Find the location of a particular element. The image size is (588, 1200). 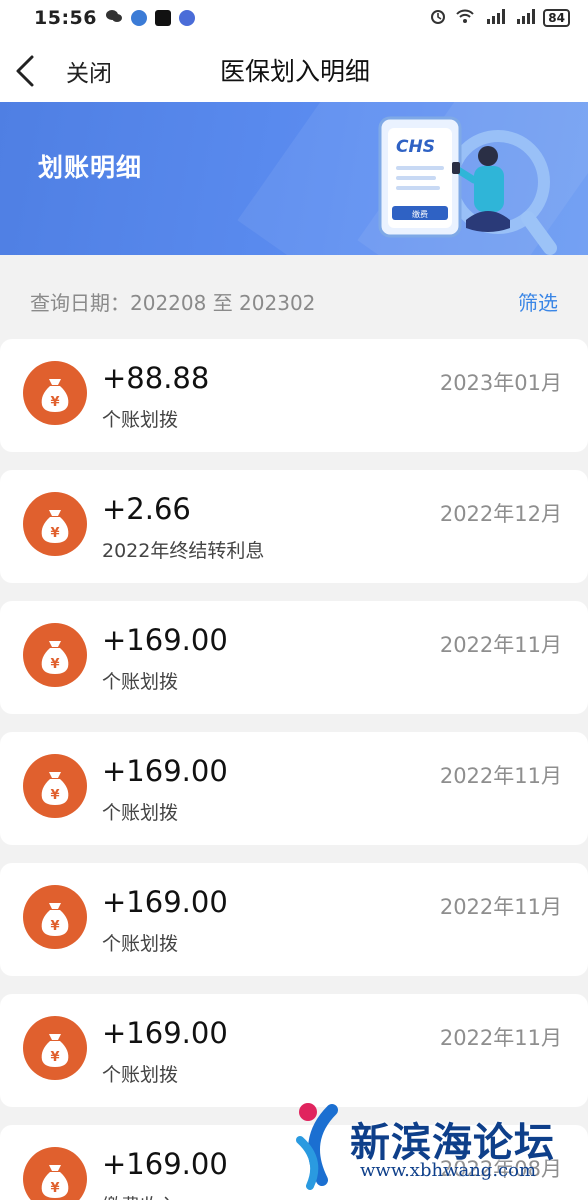

query-date-range: 查询日期：202208 至 202302 is located at coordinates (173, 303).